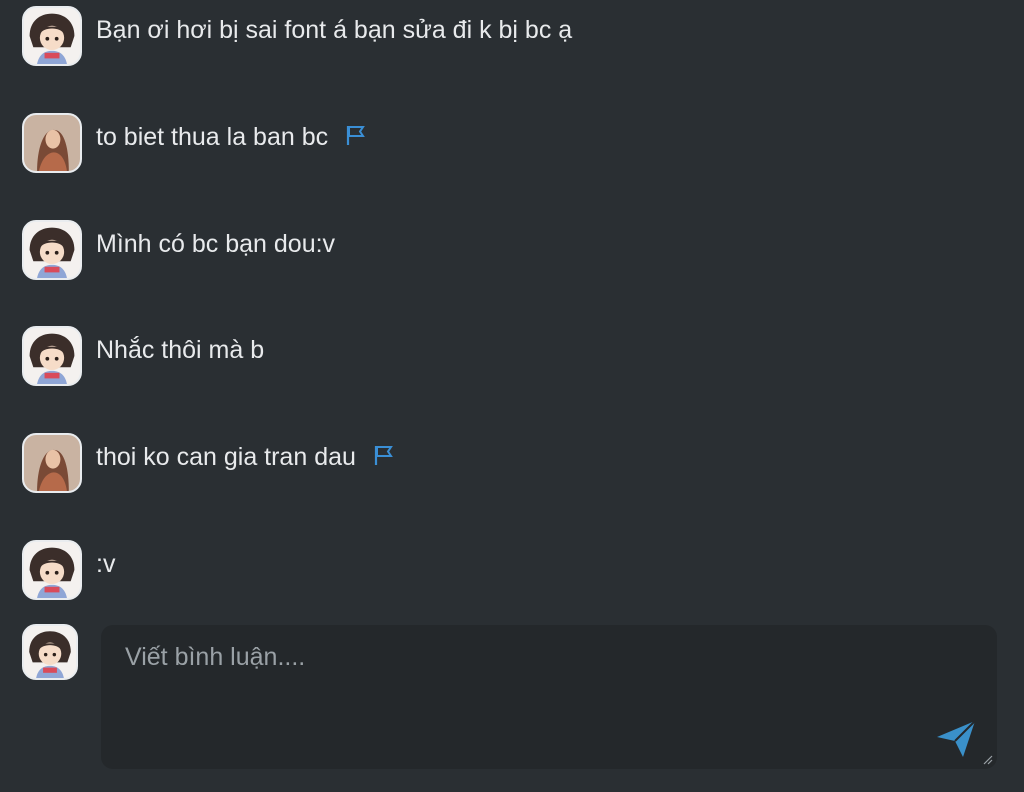  What do you see at coordinates (106, 564) in the screenshot?
I see `comment-text: :v` at bounding box center [106, 564].